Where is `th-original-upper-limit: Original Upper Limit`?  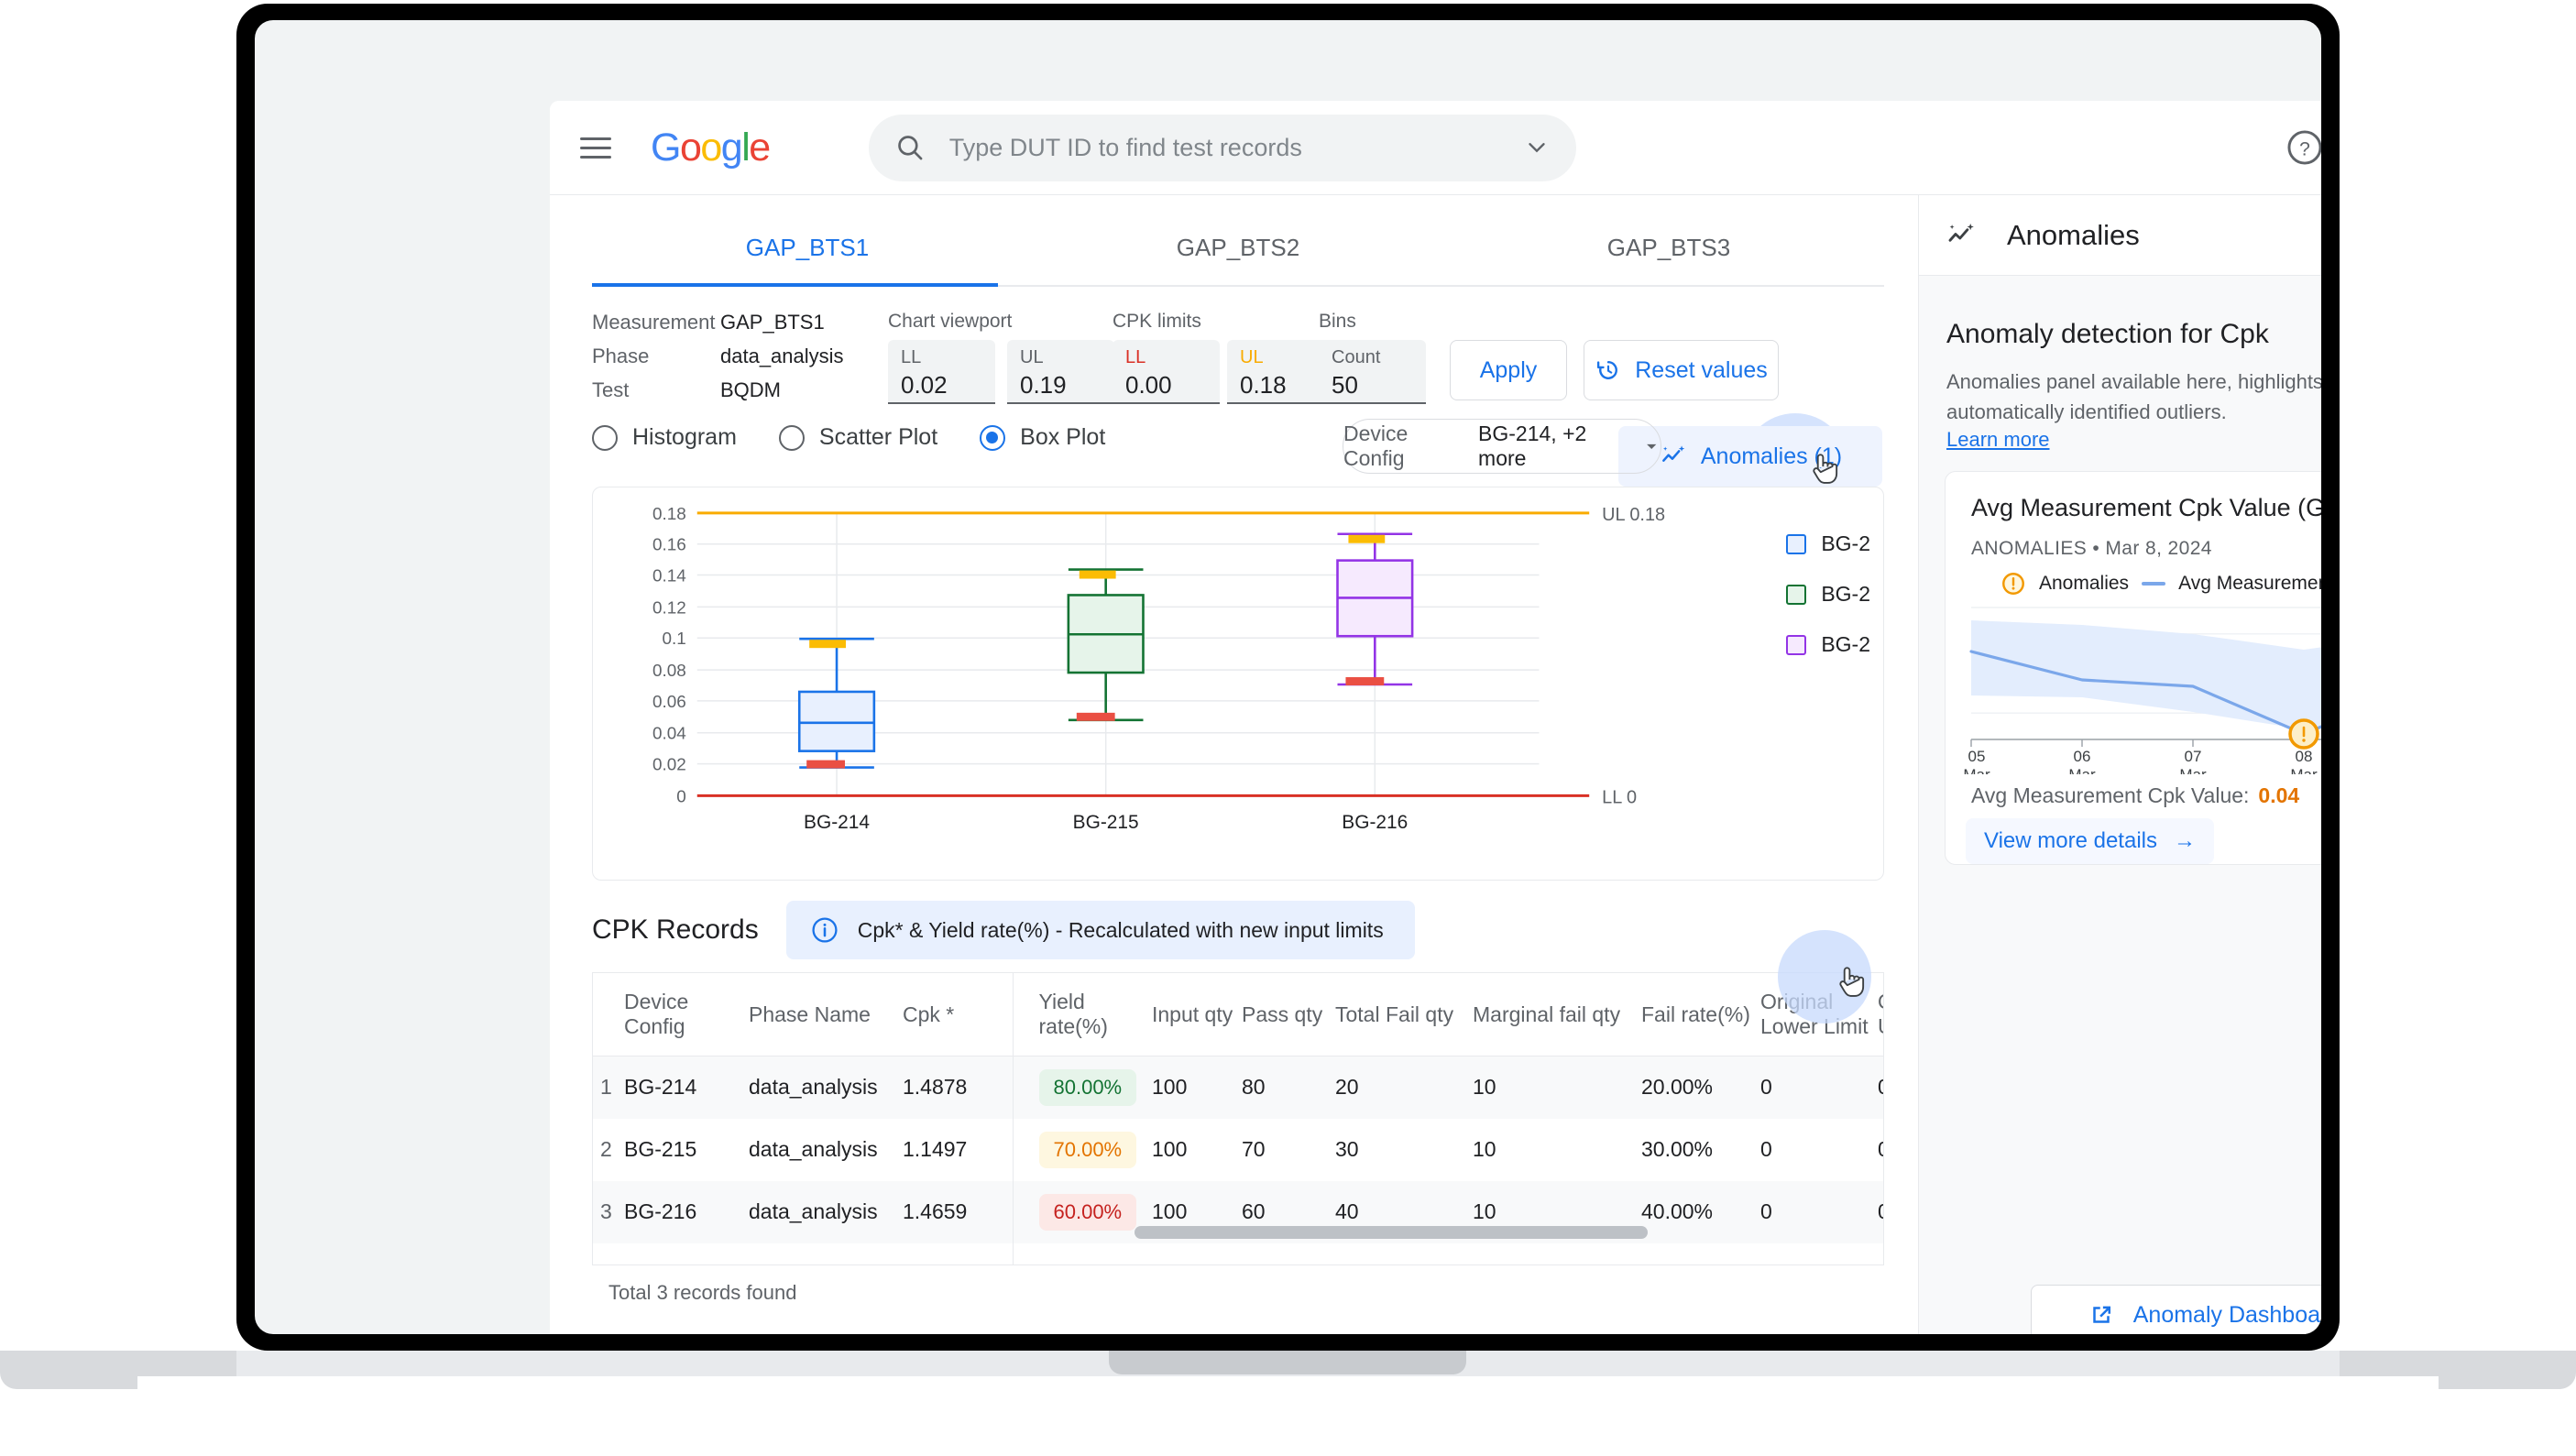
th-original-upper-limit: Original Upper Limit is located at coordinates (1880, 1014).